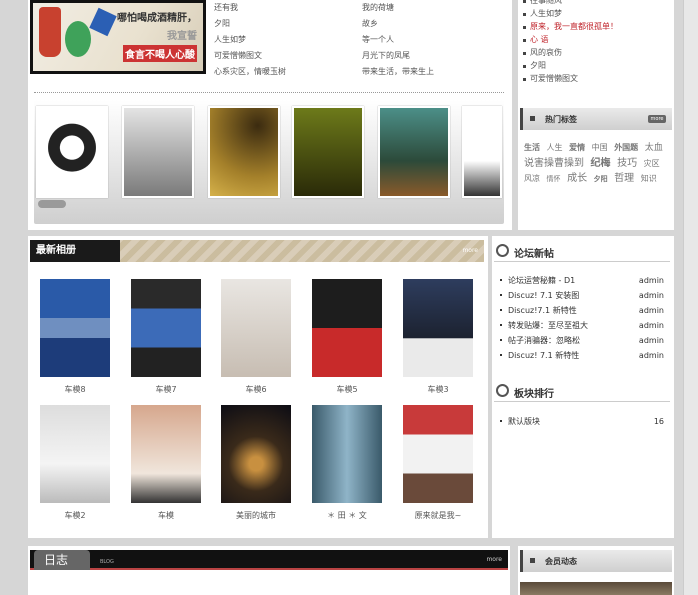  I want to click on link-list-left: 还有我 夕阳 人生如梦 可爱憎懒图文 心系灾区，情暖玉树, so click(250, 44).